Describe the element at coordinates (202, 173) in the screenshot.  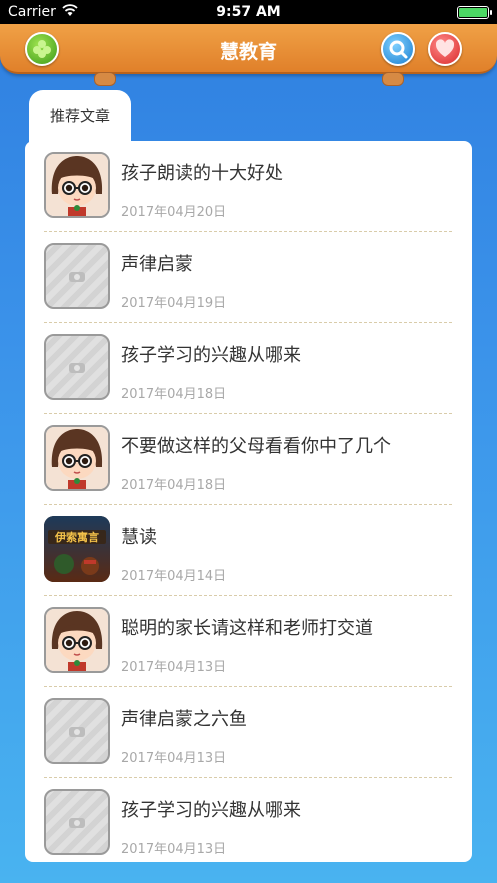
I see `article-title: 孩子朗读的十大好处` at that location.